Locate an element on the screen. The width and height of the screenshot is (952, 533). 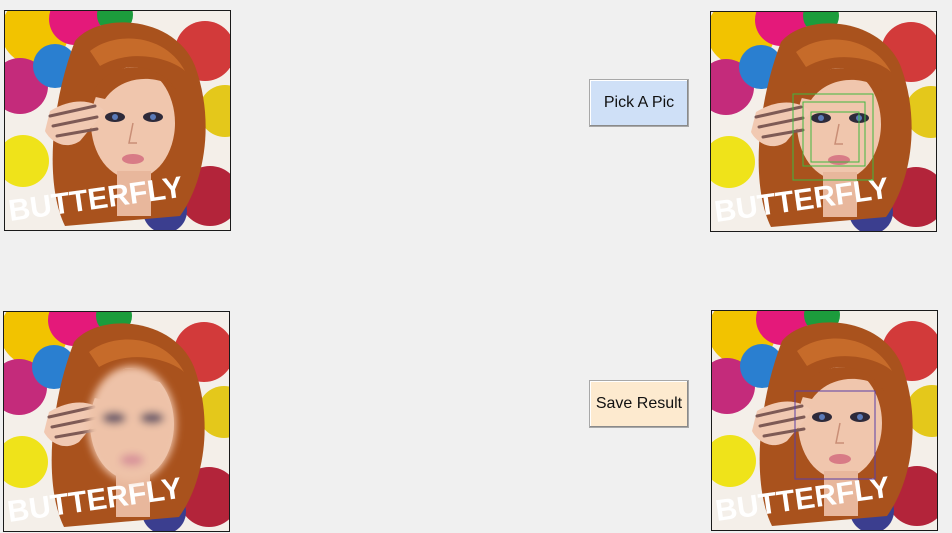
original-image-panel is located at coordinates (117, 120).